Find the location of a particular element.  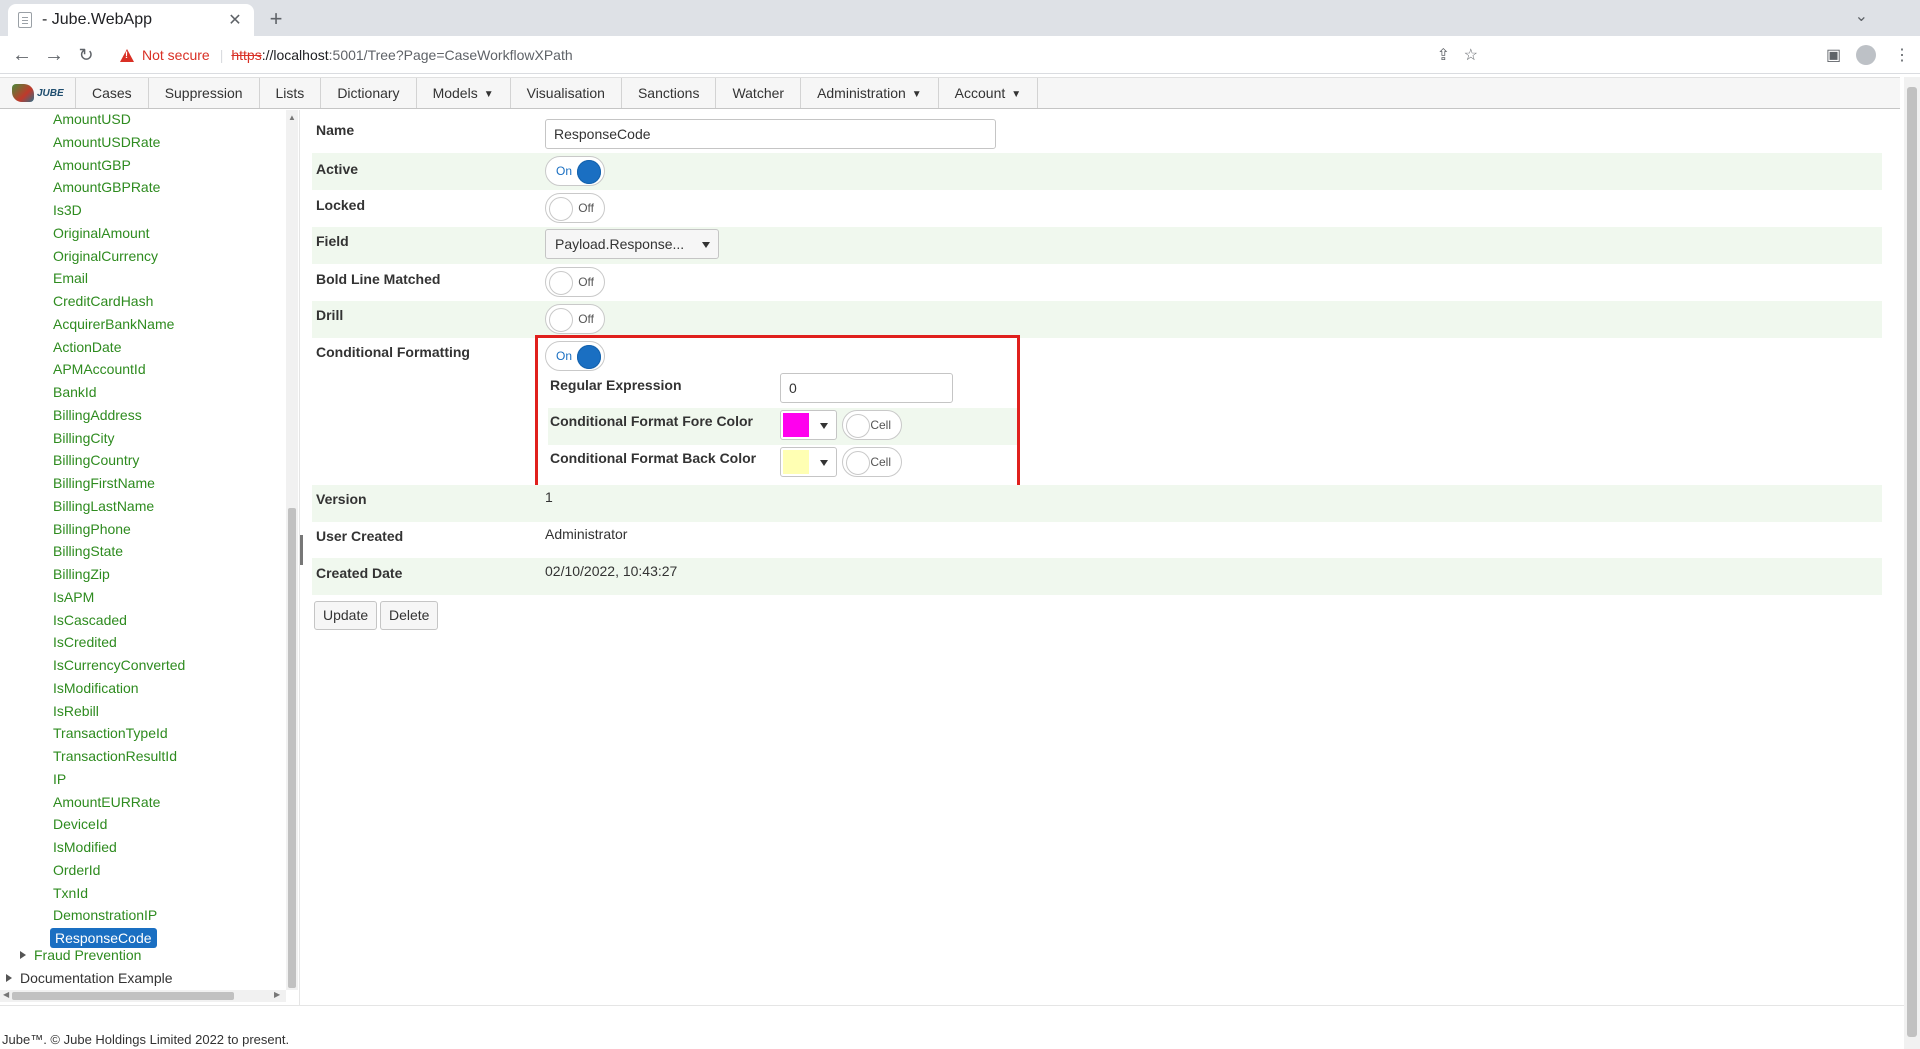

tree-item-actiondate: ActionDate is located at coordinates (87, 347).